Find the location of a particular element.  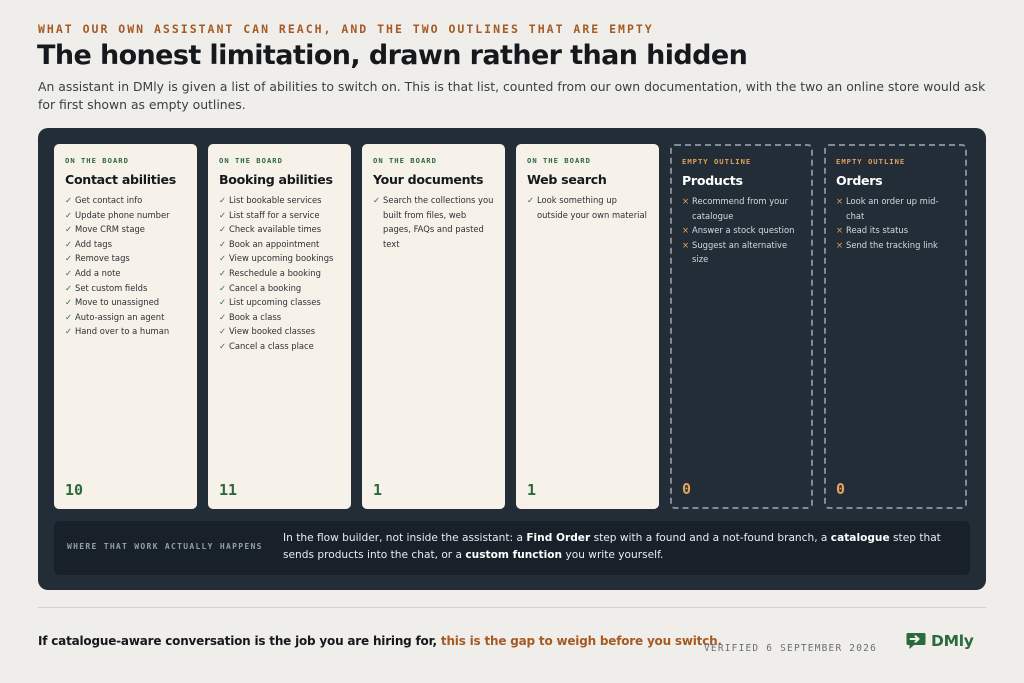

ability-item: ✓ Add tags is located at coordinates (125, 244).